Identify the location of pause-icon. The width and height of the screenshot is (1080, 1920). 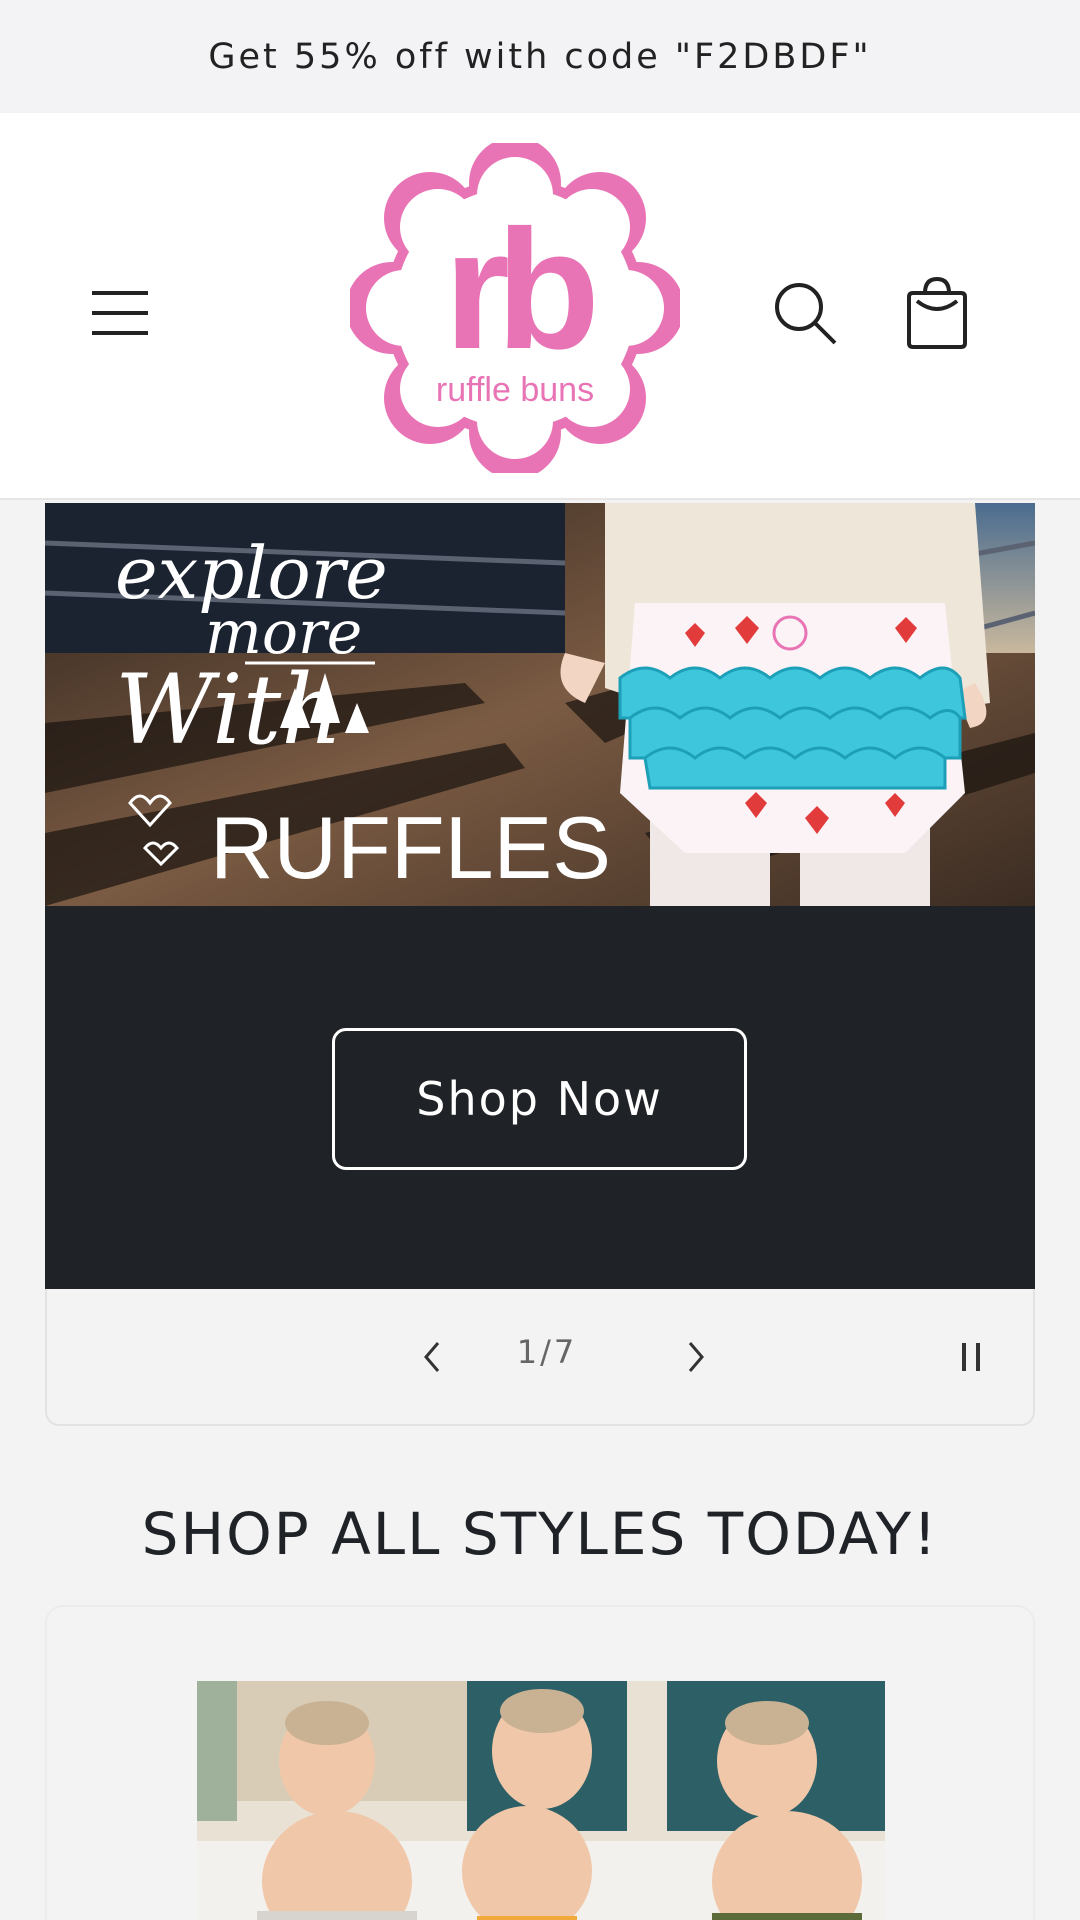
(971, 1357).